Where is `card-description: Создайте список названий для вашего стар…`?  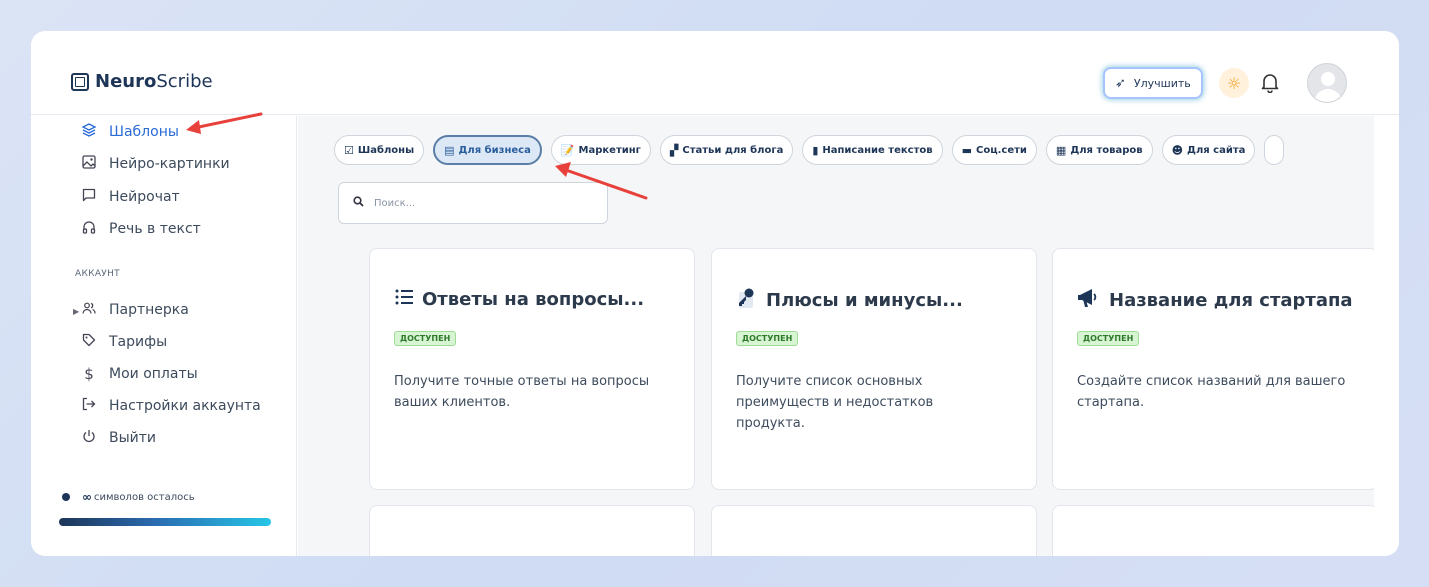
card-description: Создайте список названий для вашего стар… is located at coordinates (1211, 392).